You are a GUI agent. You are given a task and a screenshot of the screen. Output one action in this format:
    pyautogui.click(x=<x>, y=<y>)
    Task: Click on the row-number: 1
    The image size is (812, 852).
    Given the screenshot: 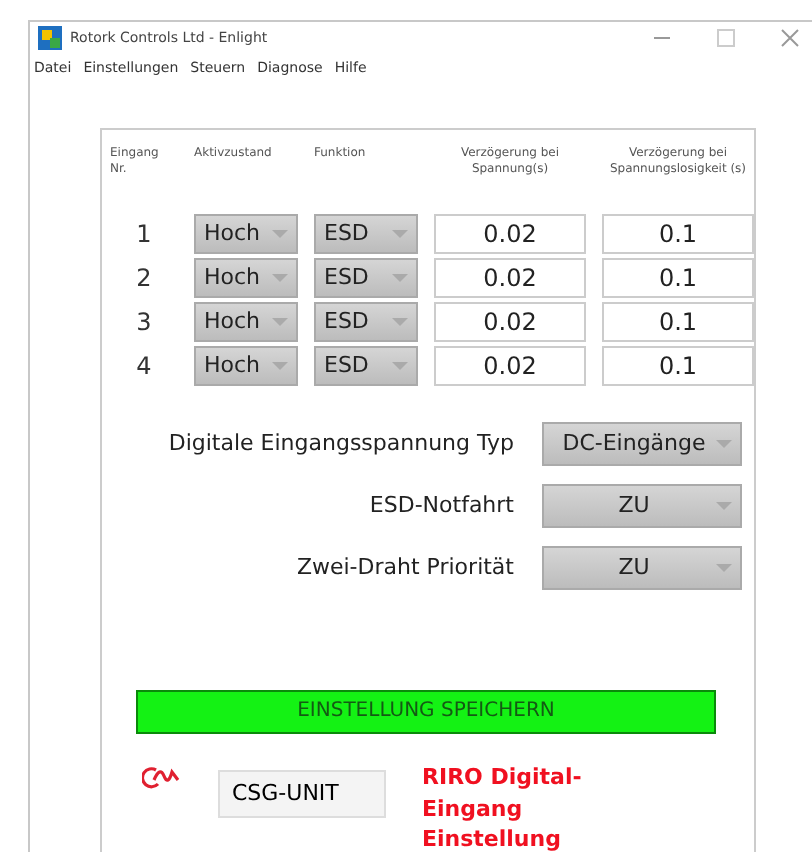 What is the action you would take?
    pyautogui.click(x=144, y=233)
    